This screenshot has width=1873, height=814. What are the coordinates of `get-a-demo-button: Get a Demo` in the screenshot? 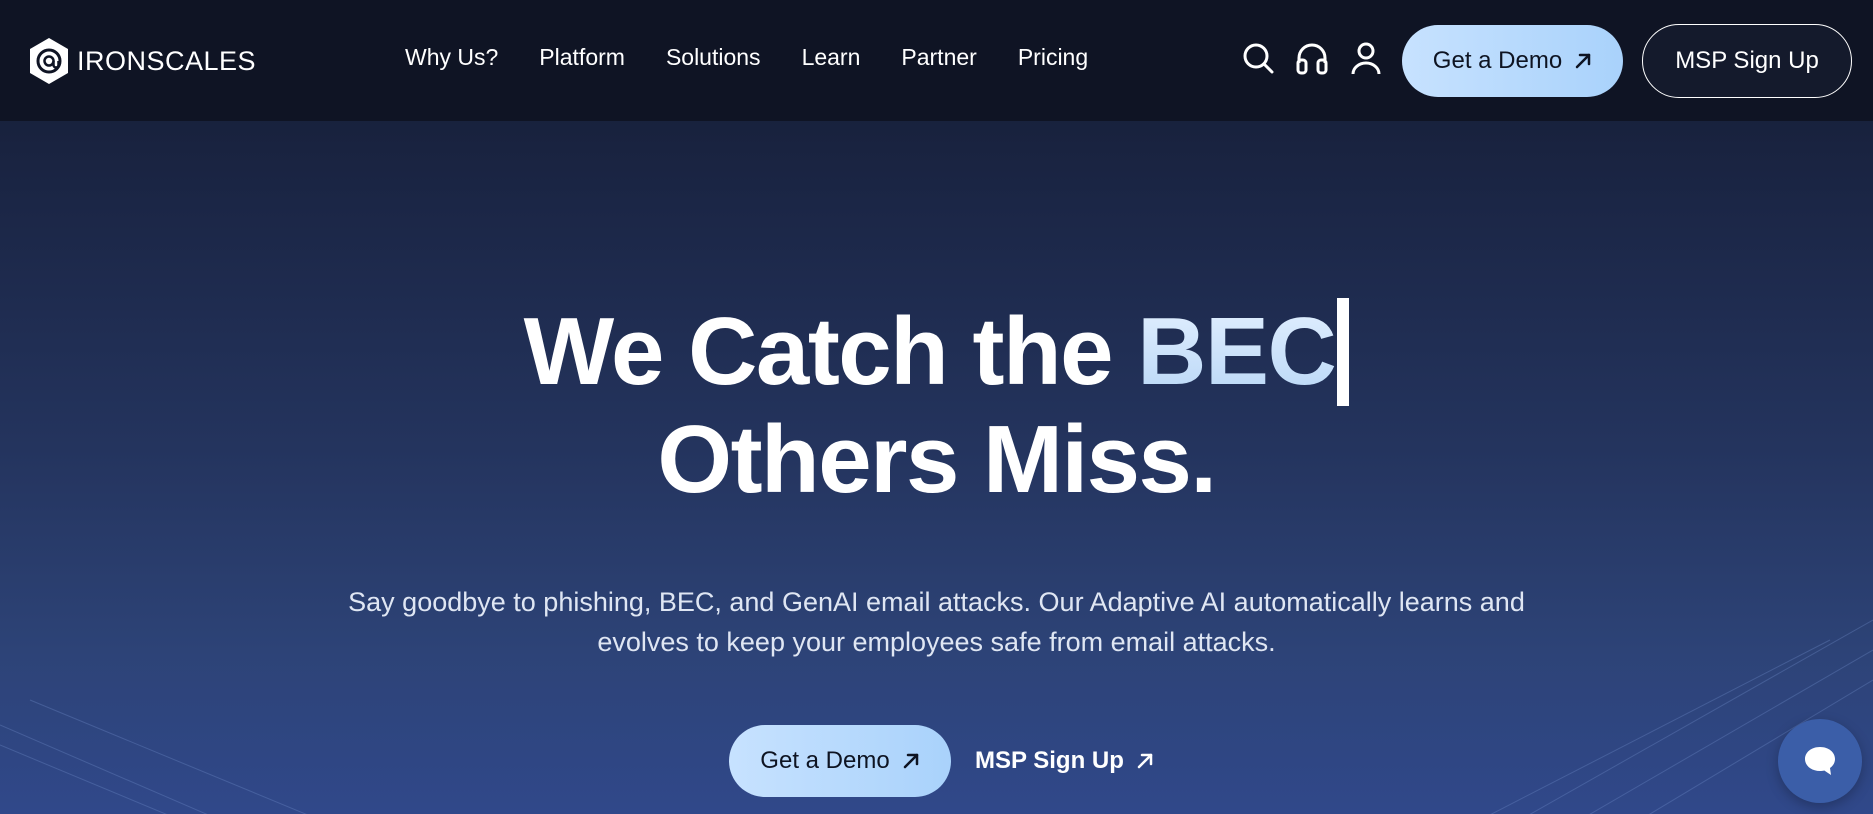 It's located at (1512, 61).